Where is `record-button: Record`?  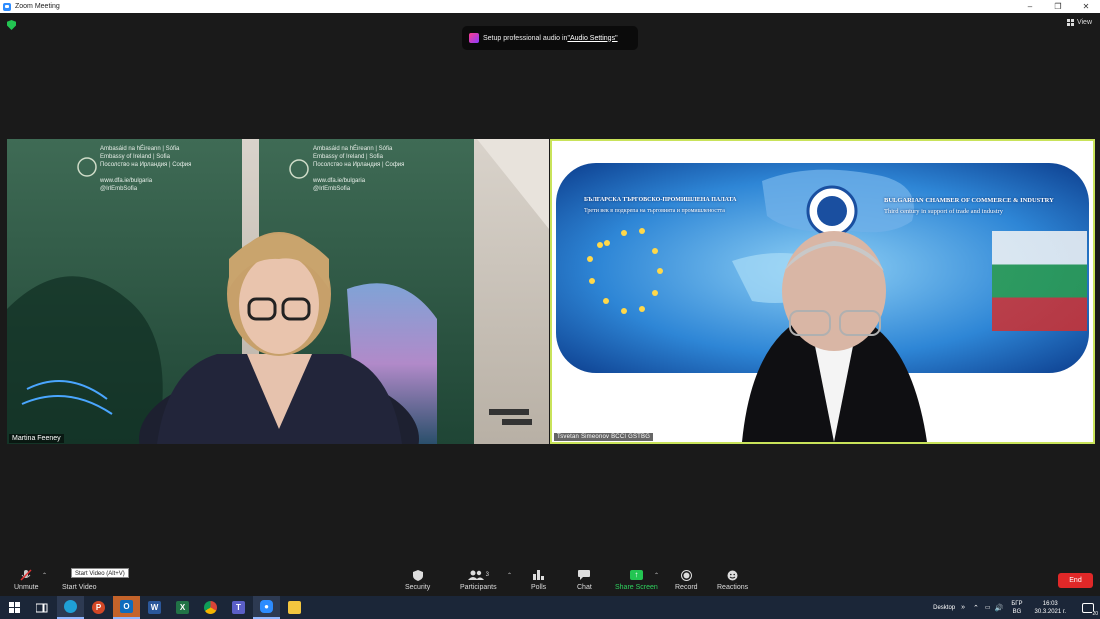 record-button: Record is located at coordinates (686, 580).